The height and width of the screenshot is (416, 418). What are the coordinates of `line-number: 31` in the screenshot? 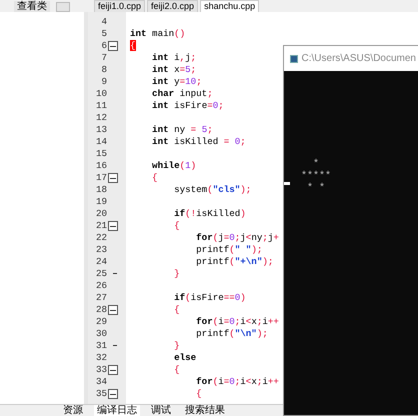 It's located at (101, 346).